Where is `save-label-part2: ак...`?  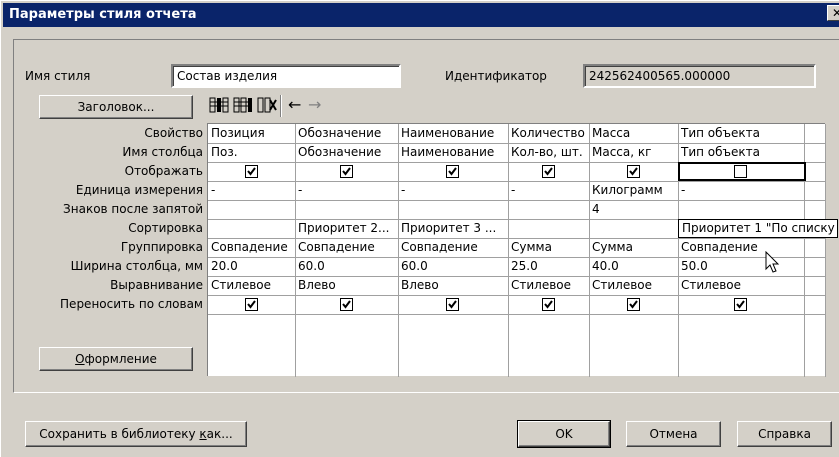
save-label-part2: ак... is located at coordinates (219, 434).